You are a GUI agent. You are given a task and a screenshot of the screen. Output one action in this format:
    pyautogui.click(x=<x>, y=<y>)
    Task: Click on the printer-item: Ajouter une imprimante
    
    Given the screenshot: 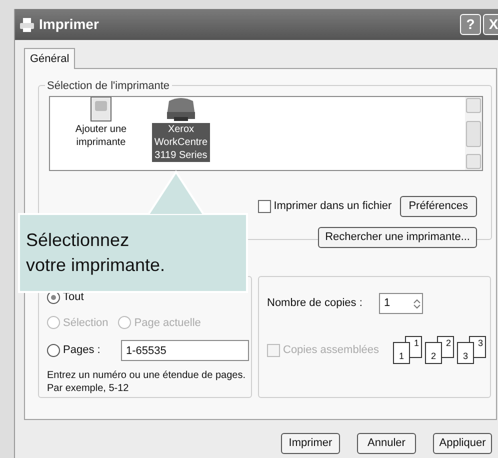 What is the action you would take?
    pyautogui.click(x=101, y=136)
    